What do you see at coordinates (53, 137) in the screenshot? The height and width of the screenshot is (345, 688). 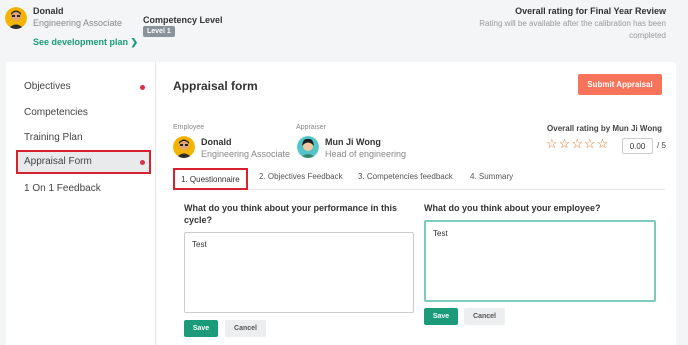 I see `sidebar-item-label: Training Plan` at bounding box center [53, 137].